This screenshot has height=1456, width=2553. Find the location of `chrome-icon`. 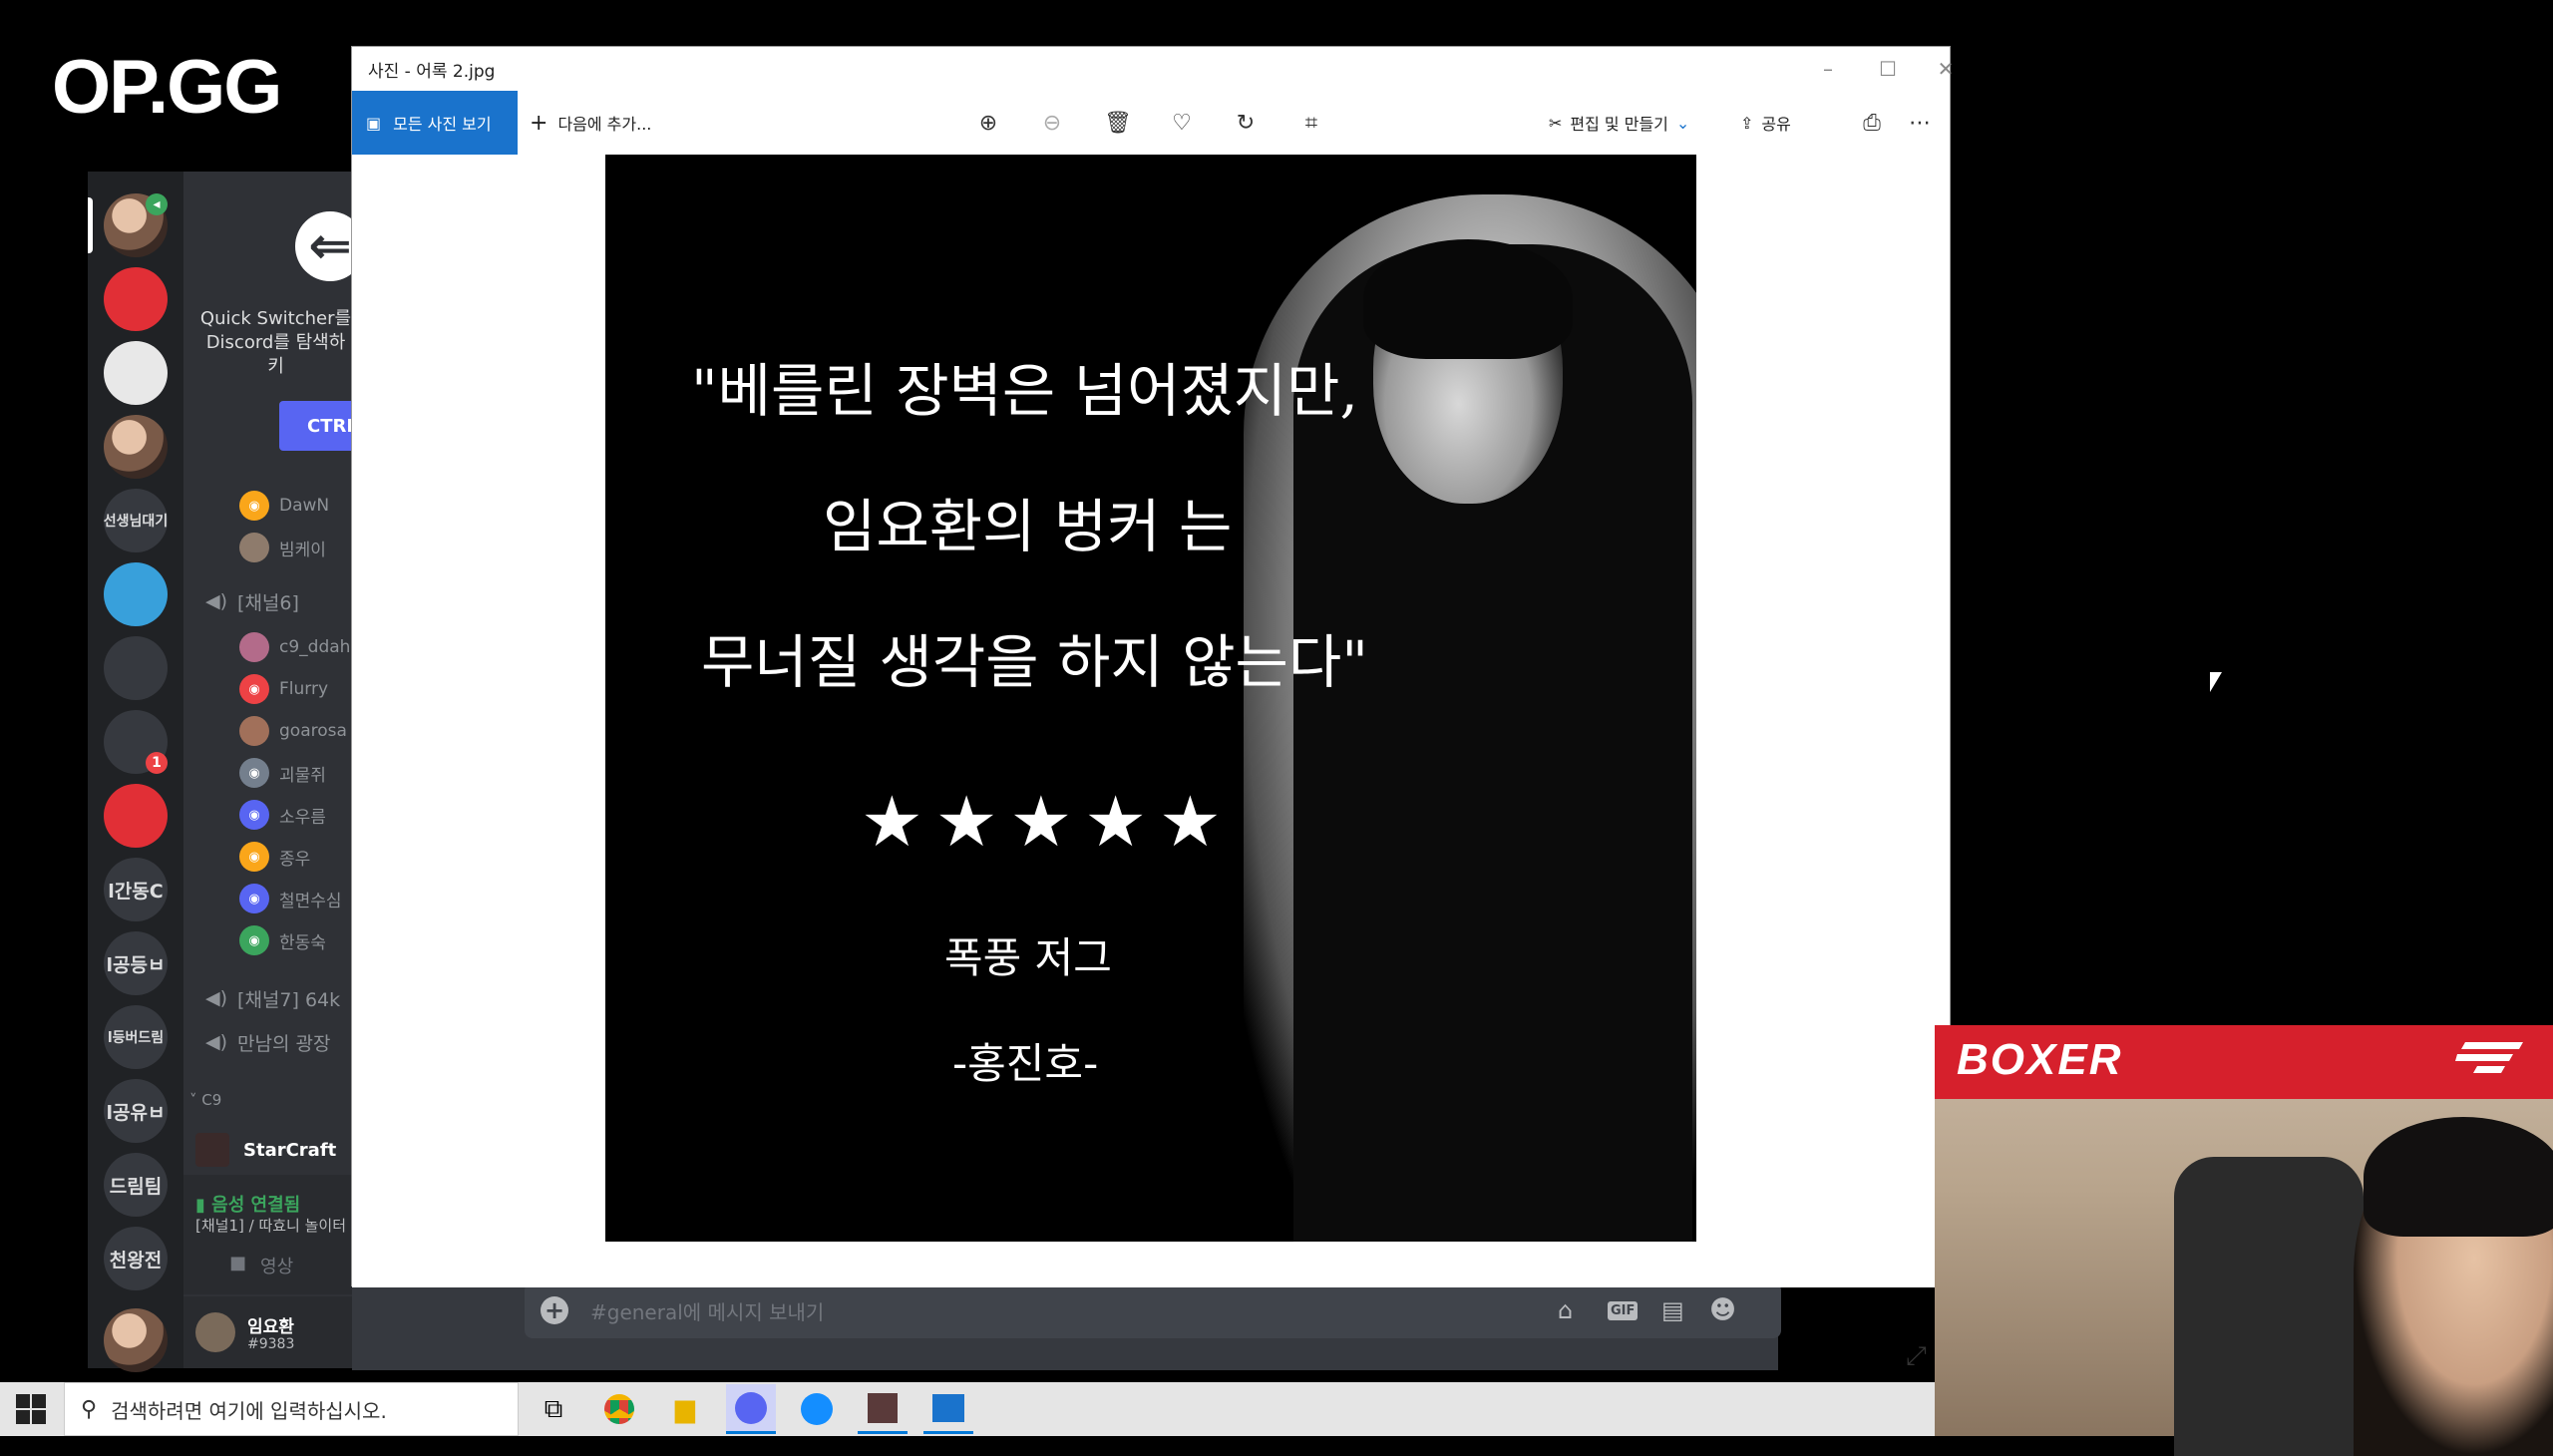

chrome-icon is located at coordinates (619, 1409).